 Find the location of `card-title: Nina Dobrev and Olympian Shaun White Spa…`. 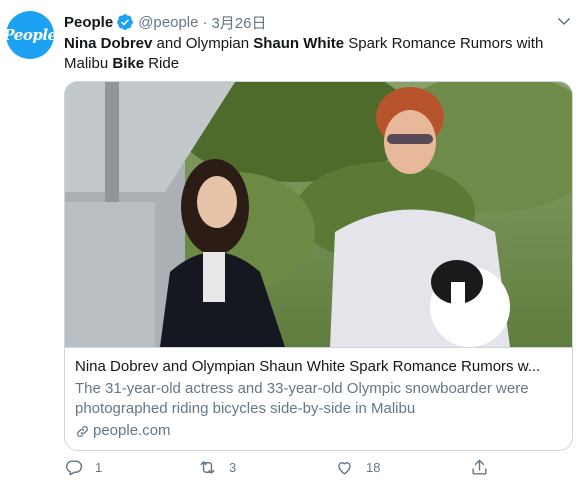

card-title: Nina Dobrev and Olympian Shaun White Spa… is located at coordinates (318, 367).